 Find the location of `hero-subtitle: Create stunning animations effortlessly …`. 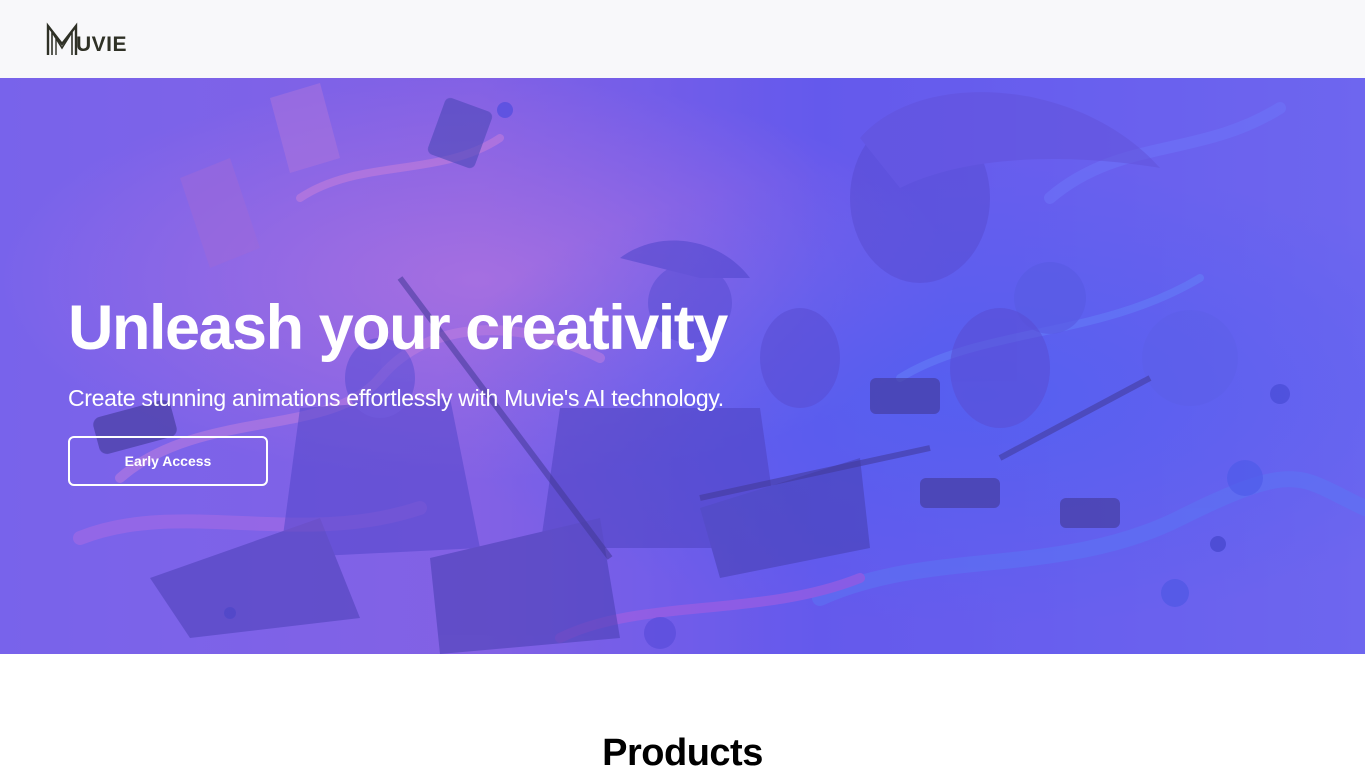

hero-subtitle: Create stunning animations effortlessly … is located at coordinates (396, 398).